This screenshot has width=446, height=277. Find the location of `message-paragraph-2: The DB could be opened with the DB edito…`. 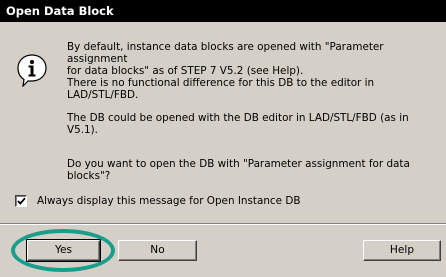

message-paragraph-2: The DB could be opened with the DB edito… is located at coordinates (238, 124).